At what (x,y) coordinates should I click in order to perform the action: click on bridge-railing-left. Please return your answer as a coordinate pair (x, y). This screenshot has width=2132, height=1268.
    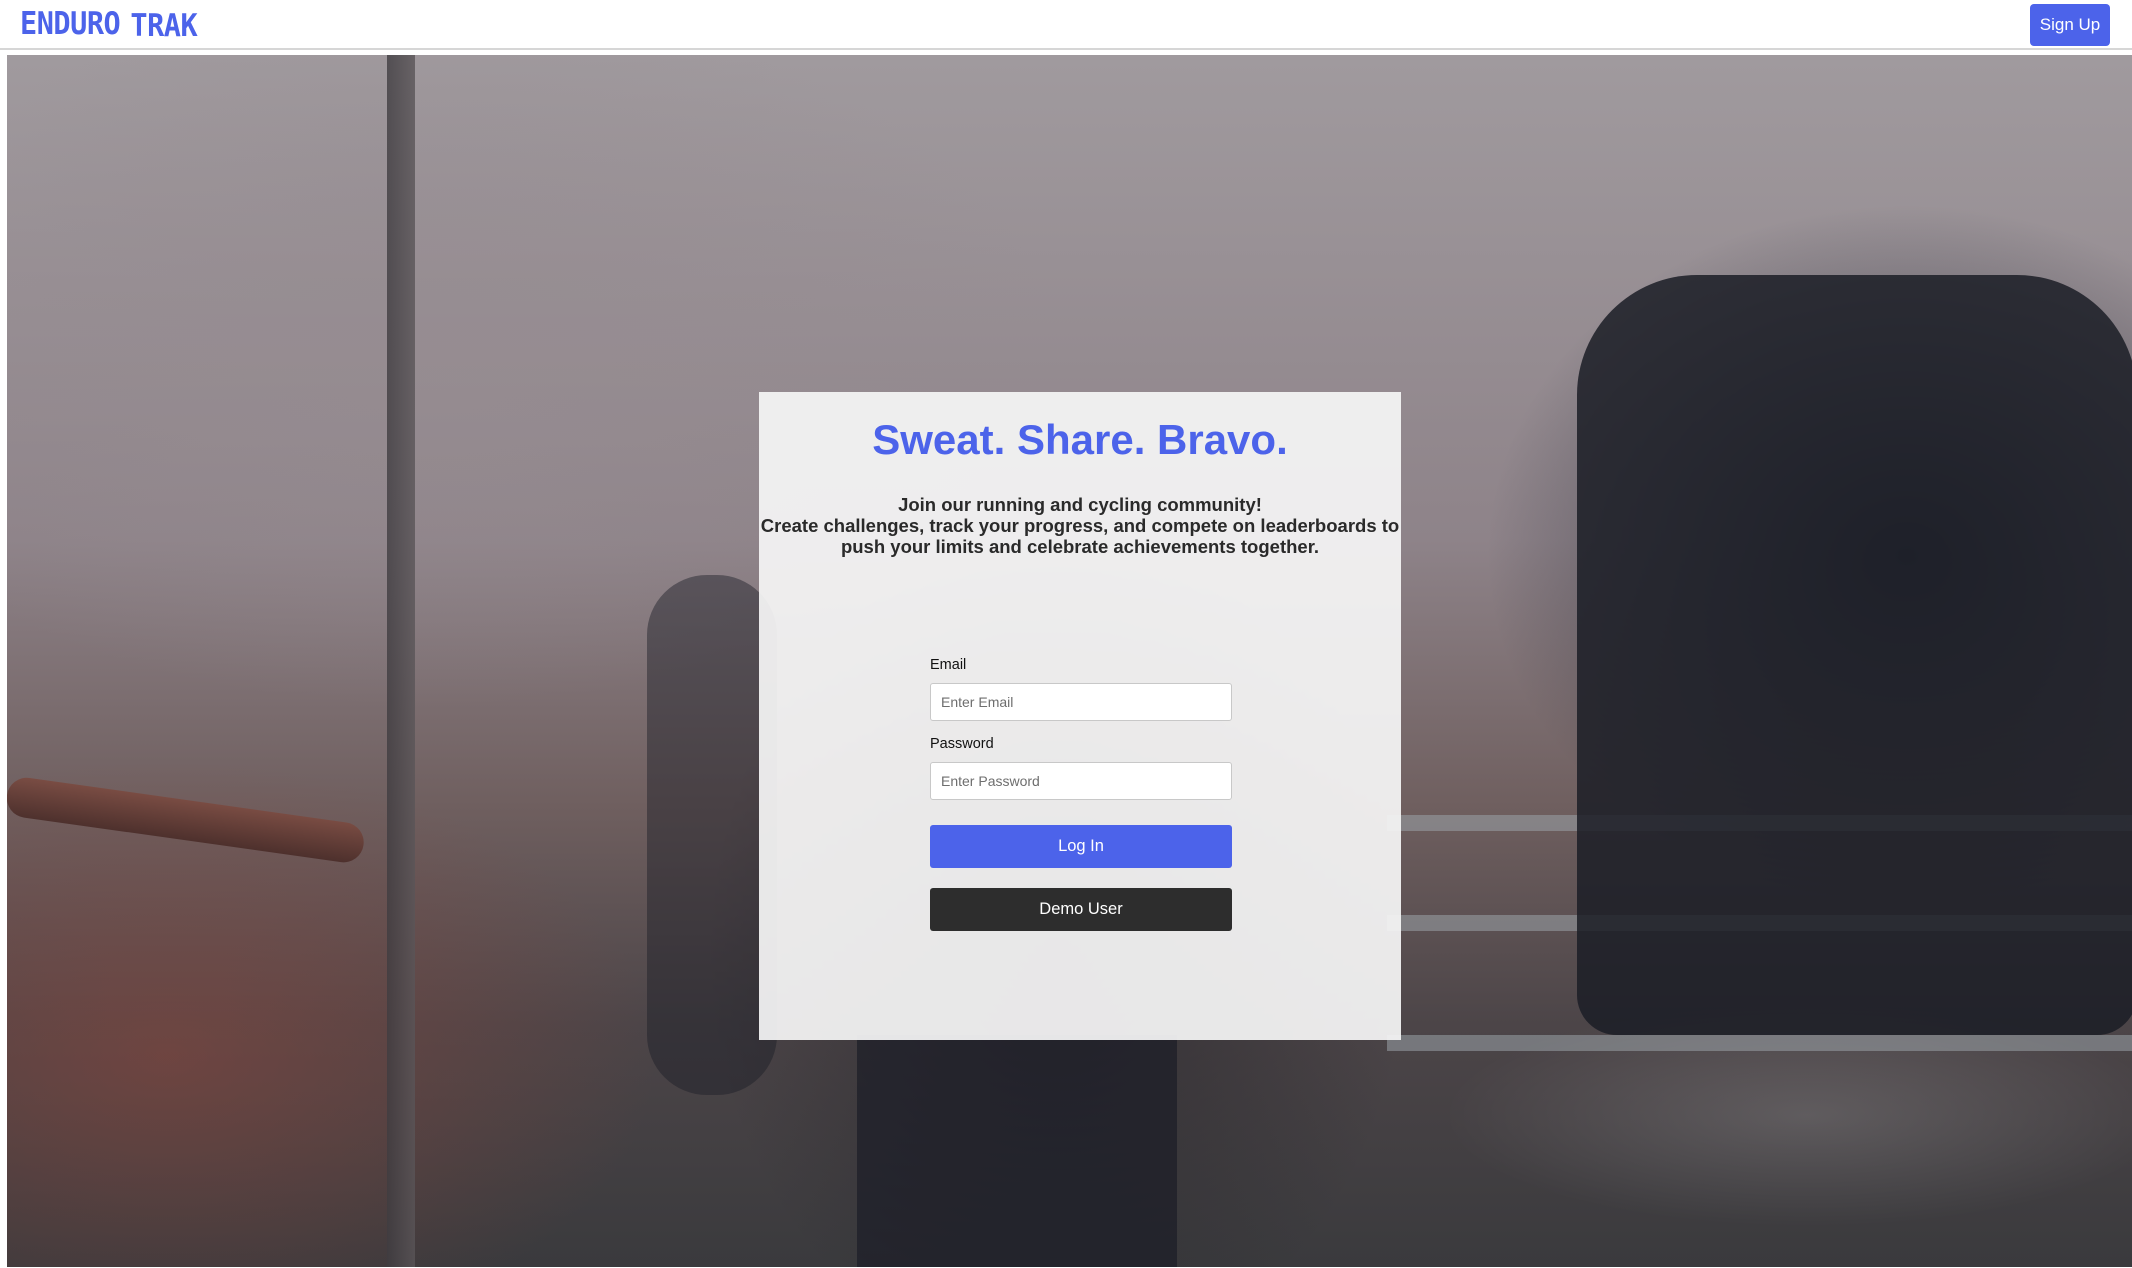
    Looking at the image, I should click on (187, 820).